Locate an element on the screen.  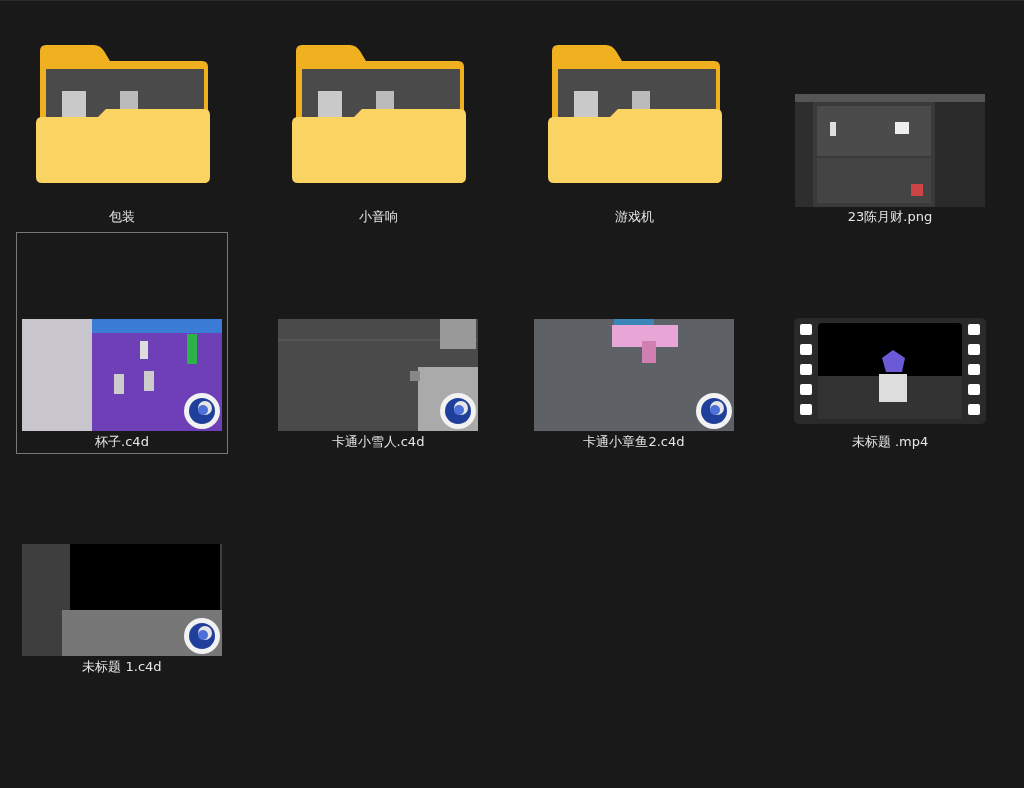
file-item: 杯子.c4d is located at coordinates (122, 343).